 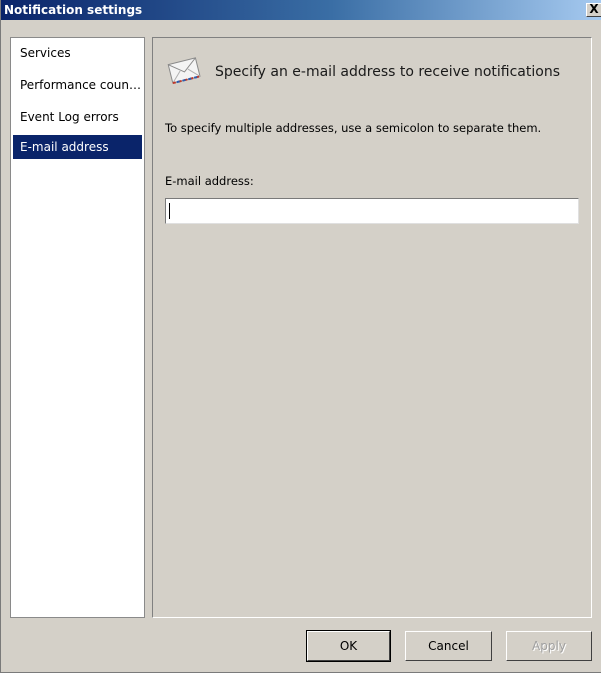 I want to click on ok-button-label: OK, so click(x=348, y=646).